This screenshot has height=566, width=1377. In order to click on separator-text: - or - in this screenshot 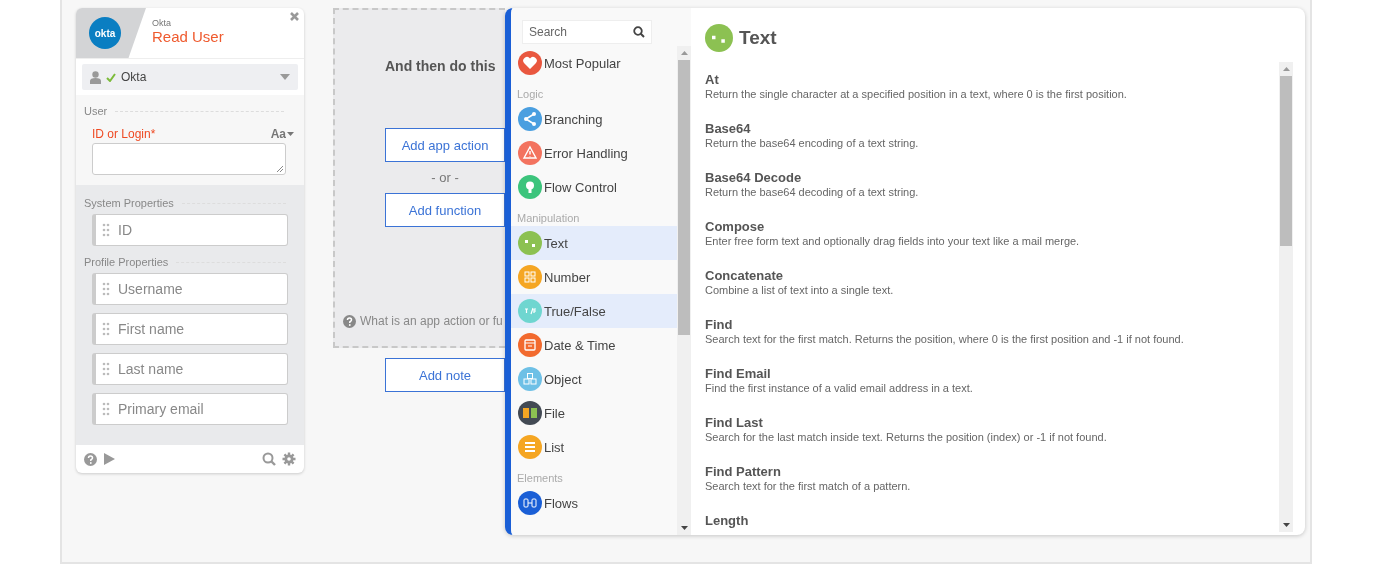, I will do `click(445, 177)`.